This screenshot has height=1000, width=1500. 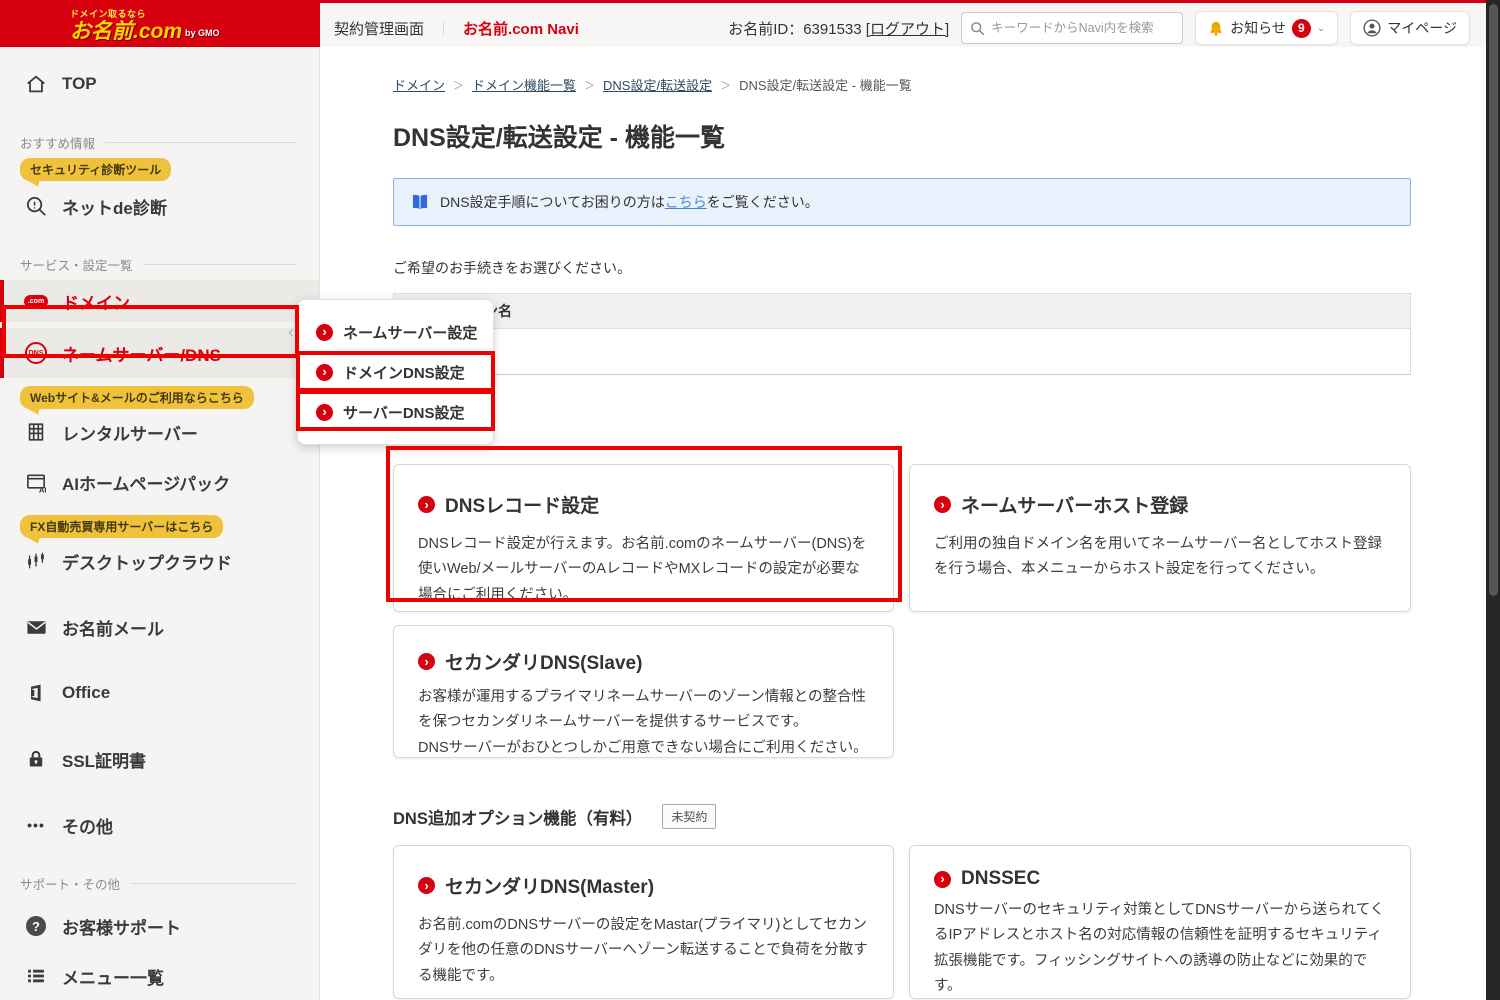 I want to click on sidebar-item-label: その他, so click(x=87, y=827).